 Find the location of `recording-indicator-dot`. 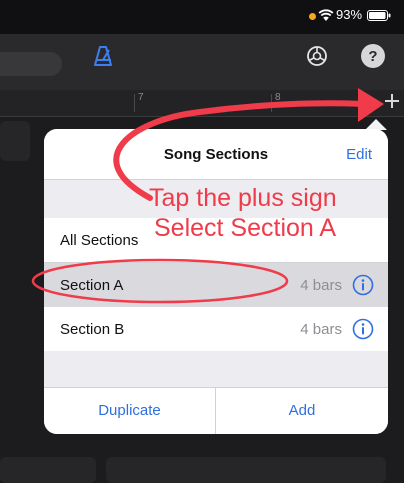

recording-indicator-dot is located at coordinates (312, 16).